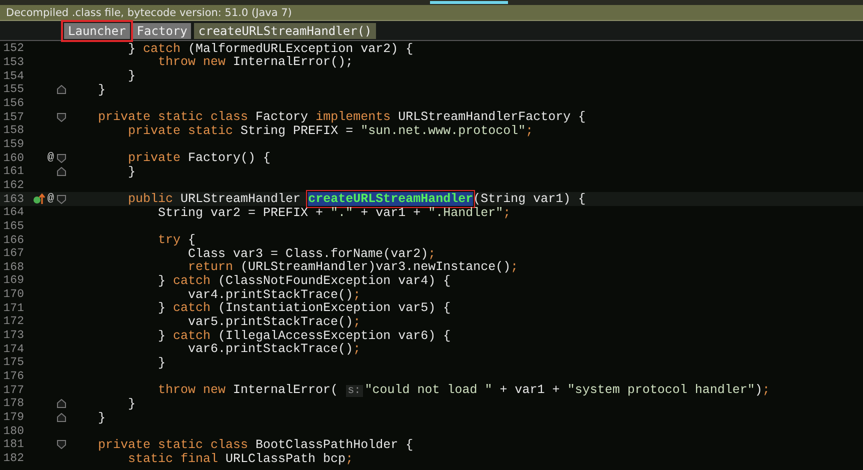 The image size is (863, 470). What do you see at coordinates (491, 117) in the screenshot?
I see `code-text: URLStreamHandlerFactory {` at bounding box center [491, 117].